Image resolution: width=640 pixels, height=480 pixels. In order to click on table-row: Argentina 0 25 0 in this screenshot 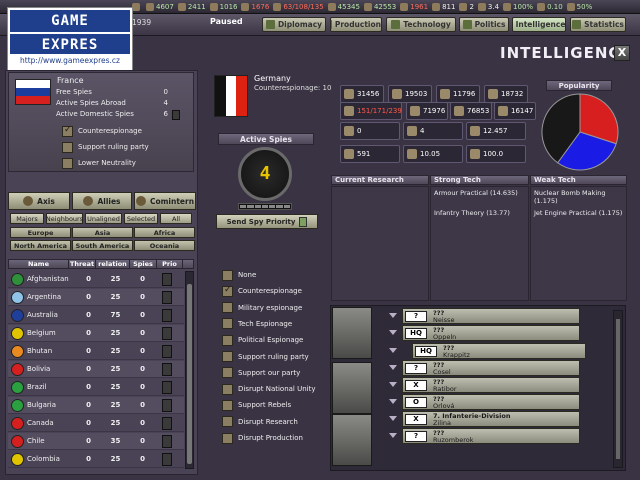, I will do `click(96, 297)`.